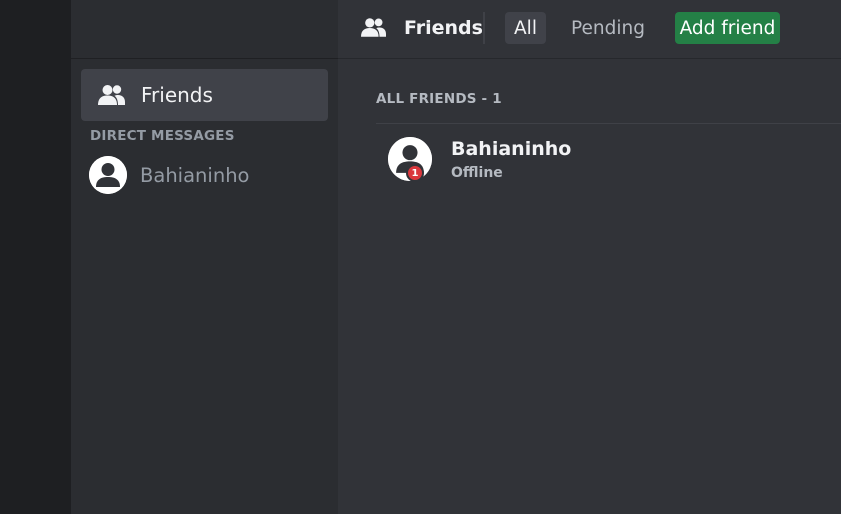 The width and height of the screenshot is (841, 514). What do you see at coordinates (204, 29) in the screenshot?
I see `sidebar-header` at bounding box center [204, 29].